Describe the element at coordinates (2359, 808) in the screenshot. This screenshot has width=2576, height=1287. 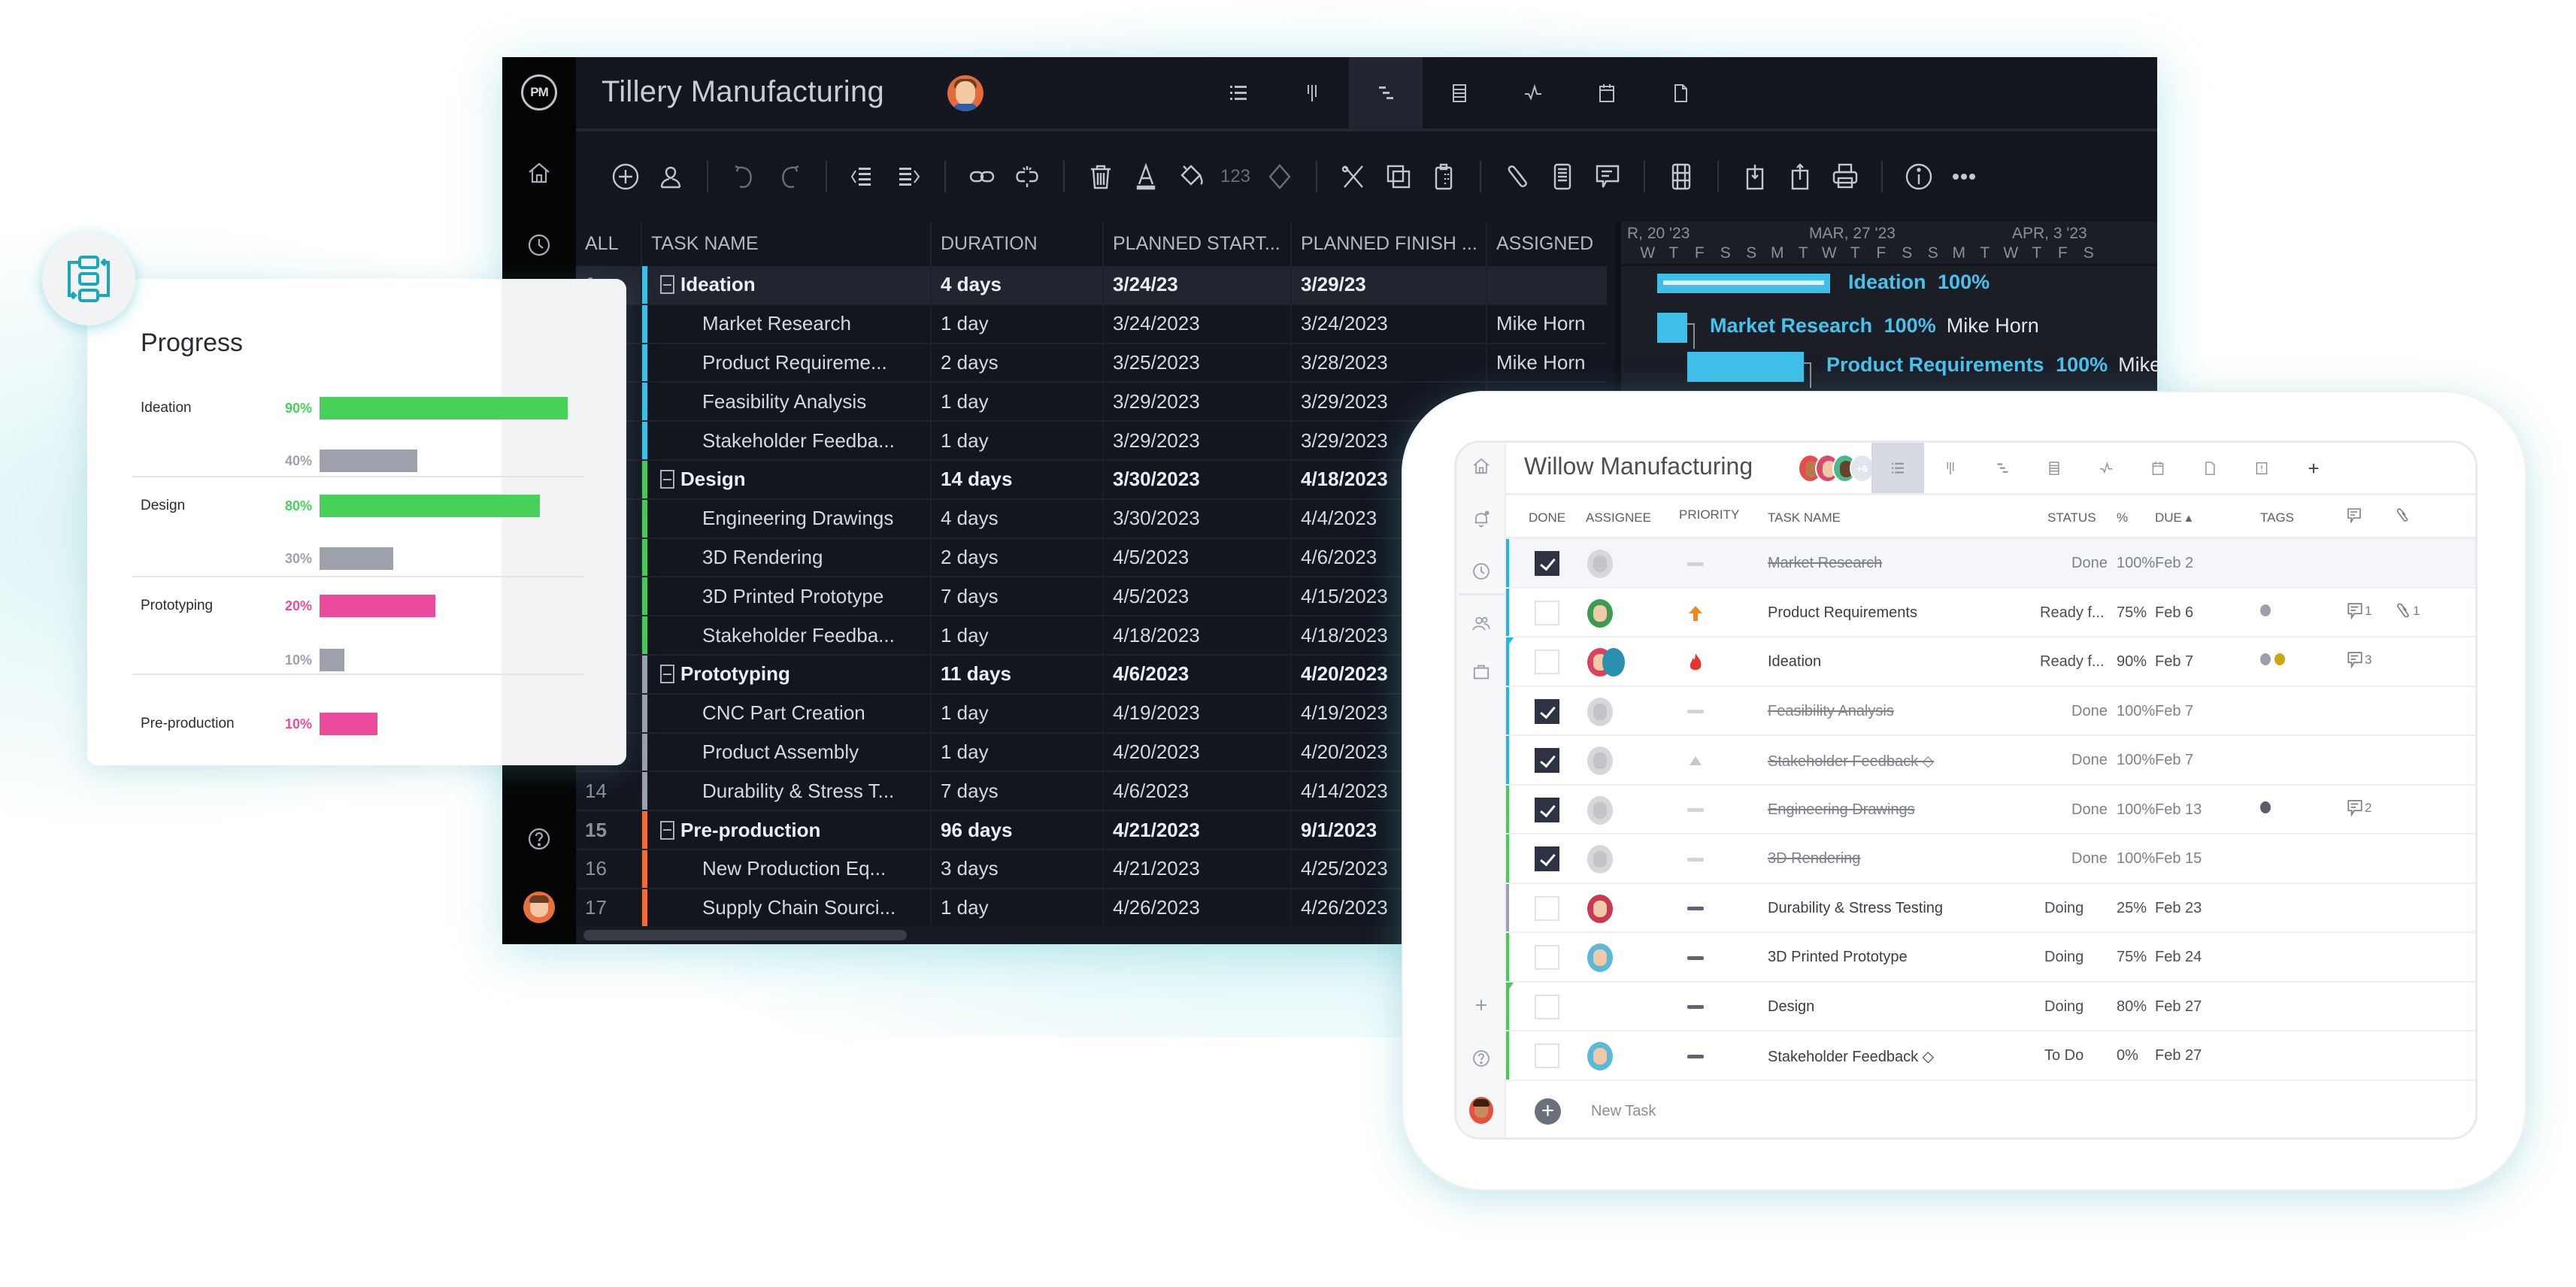
I see `comments-count: 2` at that location.